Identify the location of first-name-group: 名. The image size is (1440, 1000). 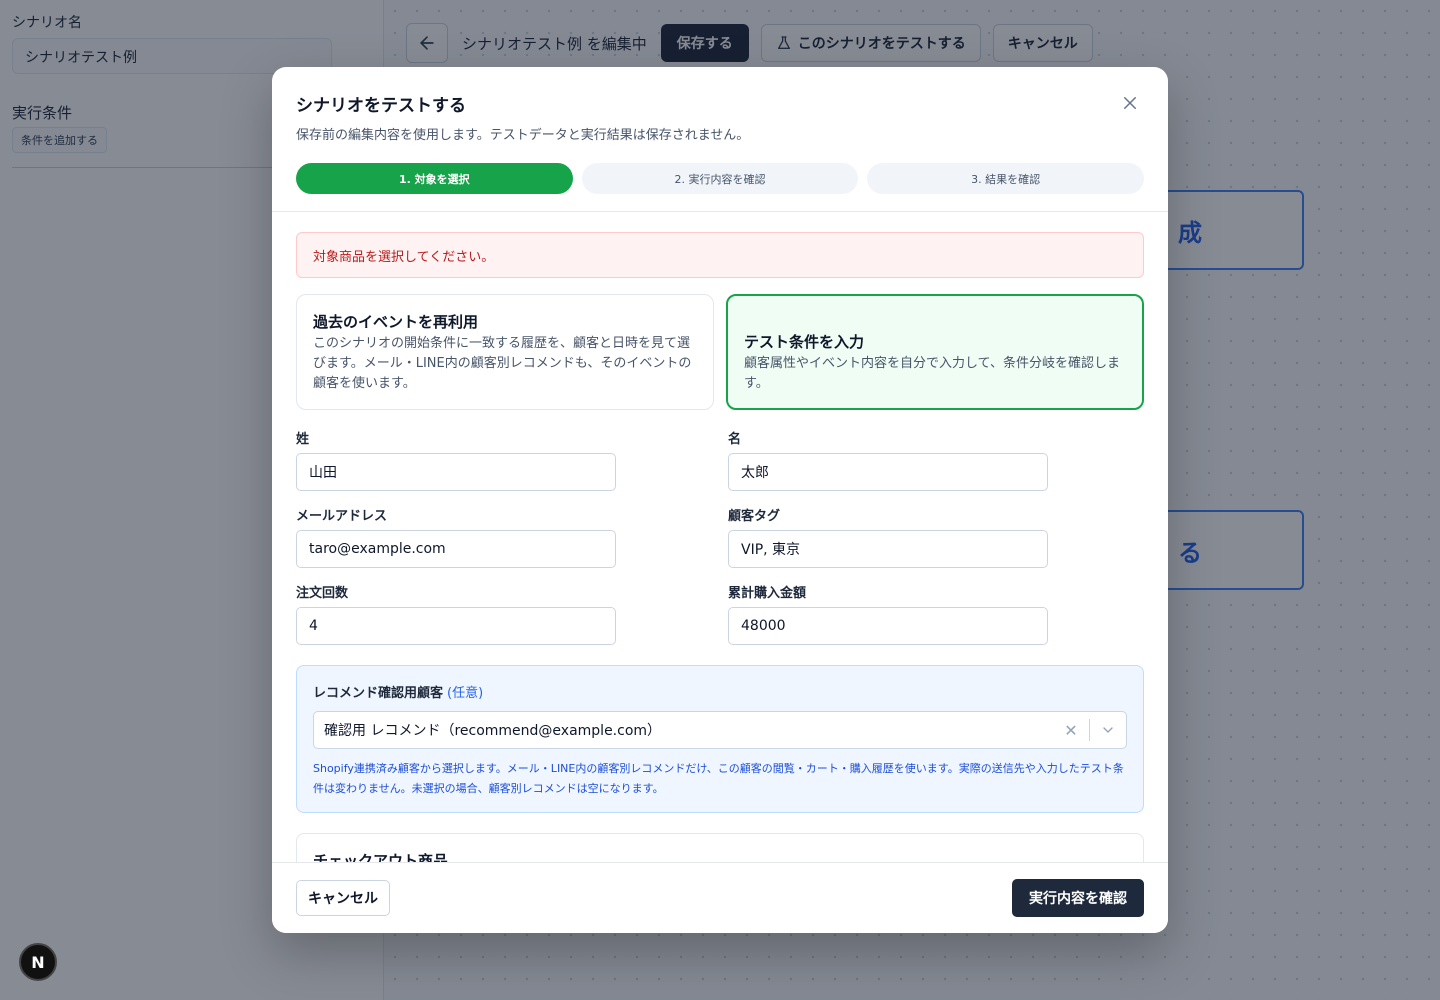
(936, 459).